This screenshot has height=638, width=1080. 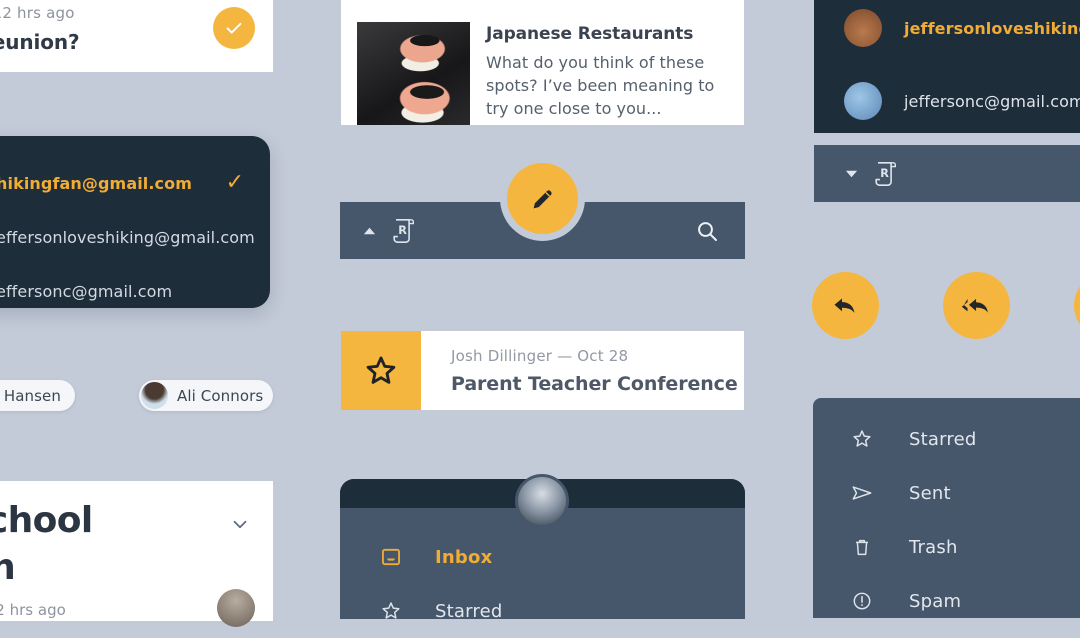 I want to click on reply-all-icon, so click(x=974, y=305).